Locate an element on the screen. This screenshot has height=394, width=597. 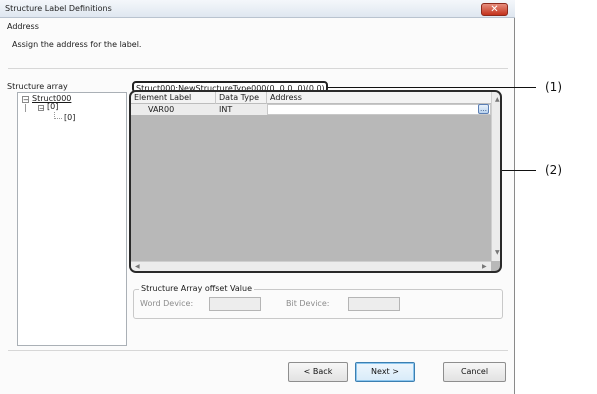
word-device-label: Word Device: is located at coordinates (167, 303).